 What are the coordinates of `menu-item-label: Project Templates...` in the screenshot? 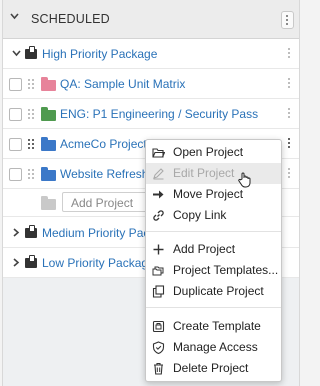 It's located at (226, 270).